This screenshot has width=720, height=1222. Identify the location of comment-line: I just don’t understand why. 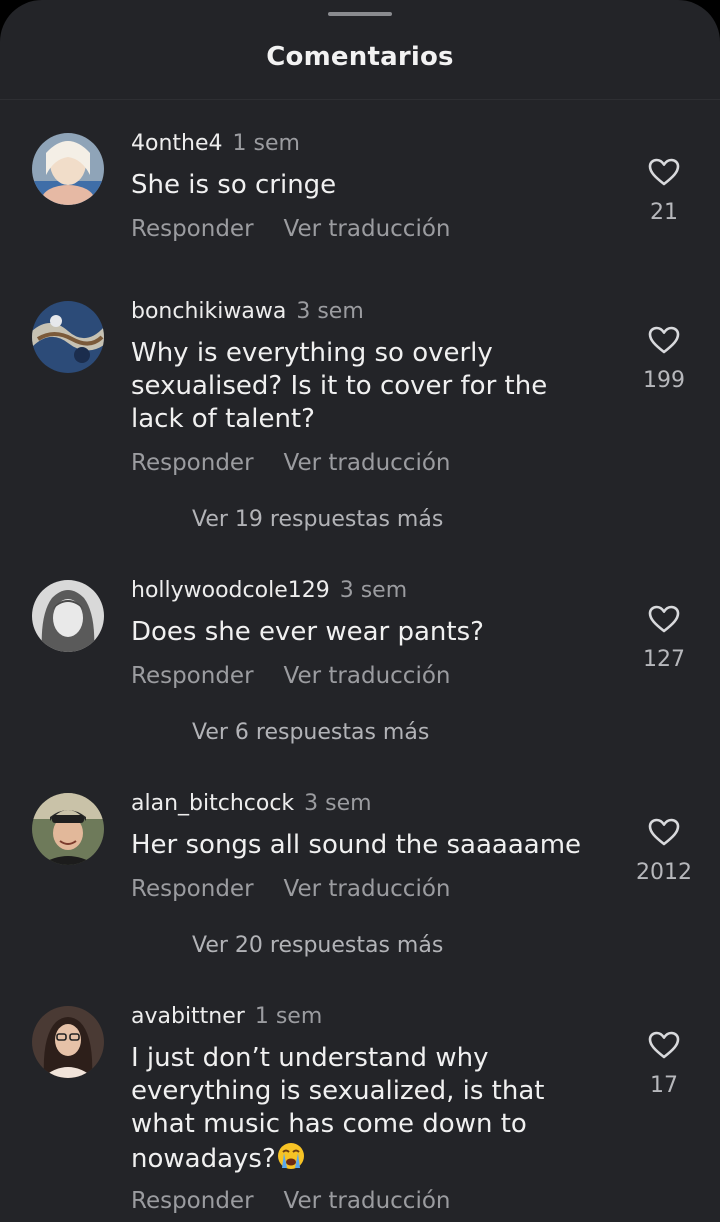
(310, 1058).